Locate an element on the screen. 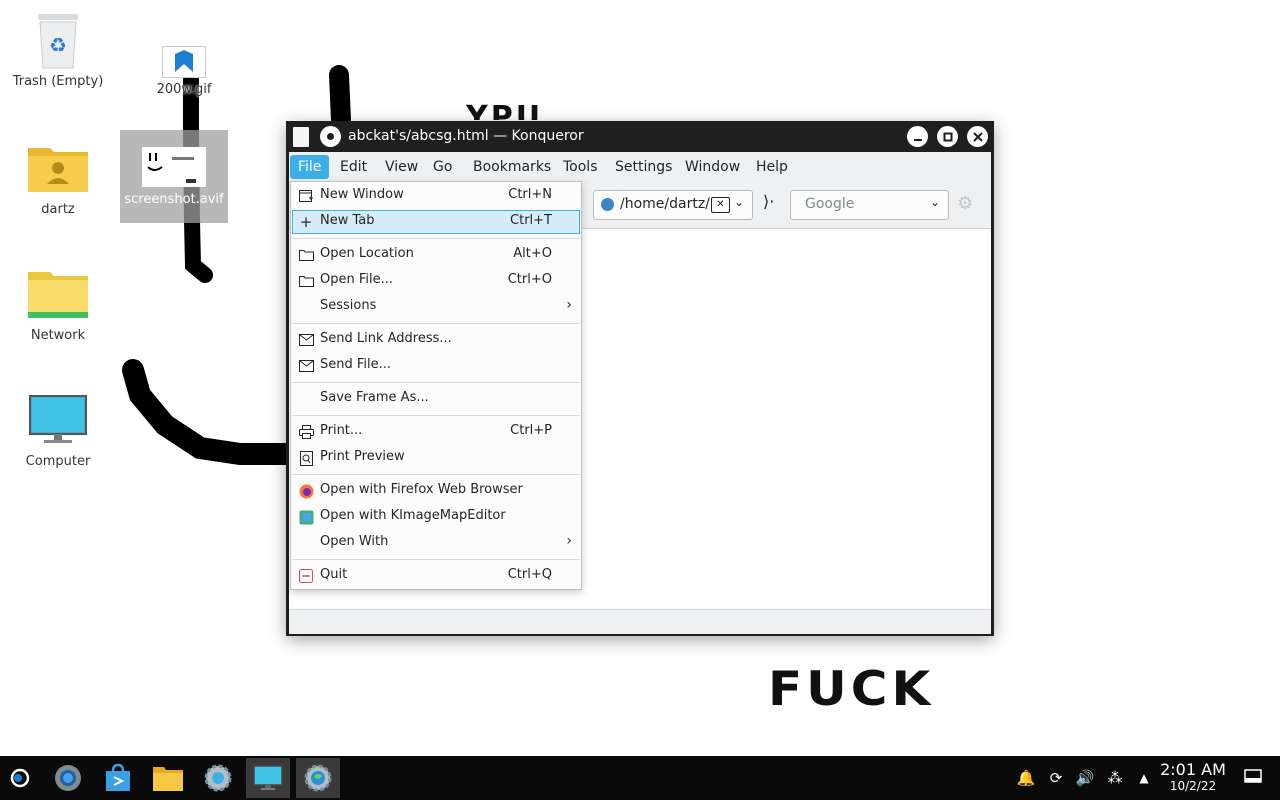 The image size is (1280, 800). desktop-icon-dartz: dartz is located at coordinates (58, 176).